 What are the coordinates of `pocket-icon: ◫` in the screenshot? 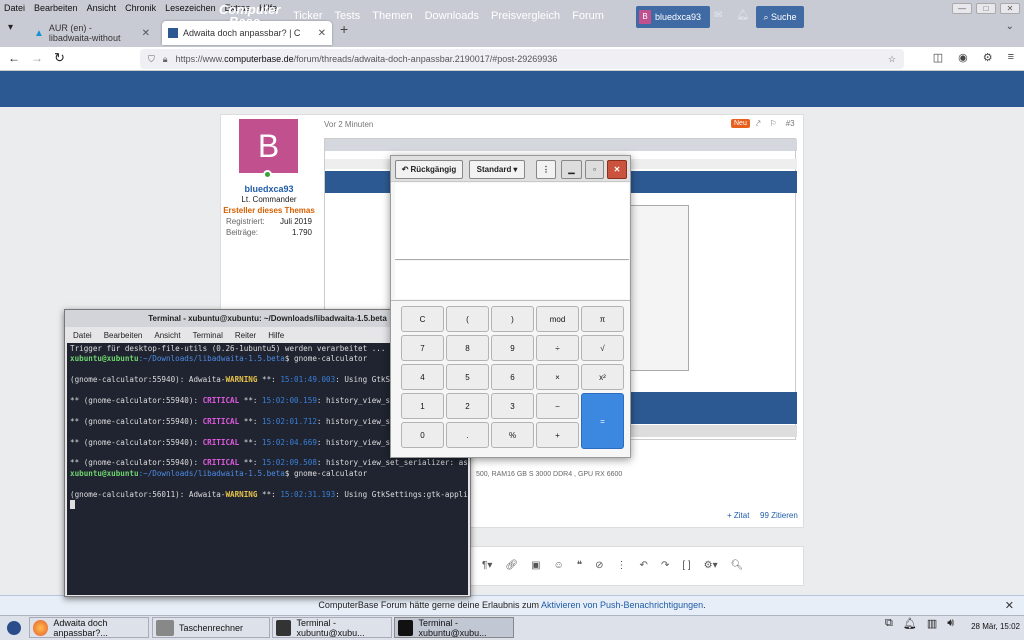 It's located at (938, 57).